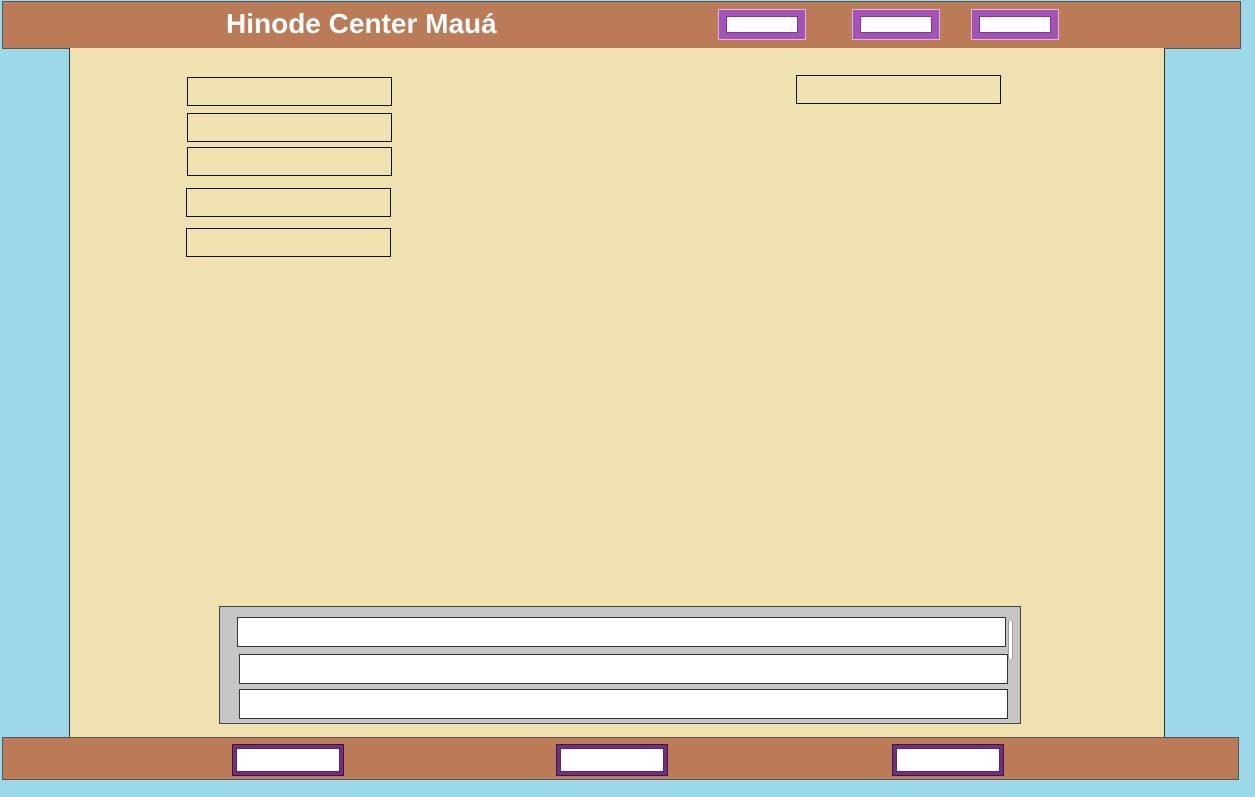 The width and height of the screenshot is (1255, 797). What do you see at coordinates (361, 23) in the screenshot?
I see `page-title: Hinode Center Mauá` at bounding box center [361, 23].